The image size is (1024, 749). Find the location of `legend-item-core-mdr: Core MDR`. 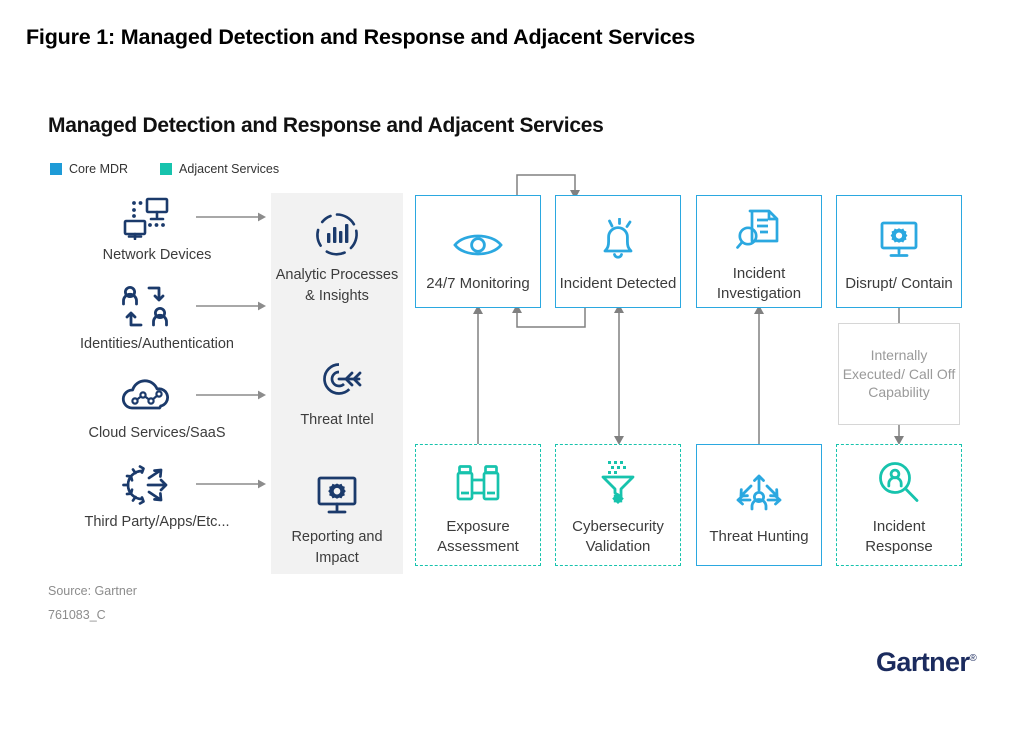

legend-item-core-mdr: Core MDR is located at coordinates (89, 169).